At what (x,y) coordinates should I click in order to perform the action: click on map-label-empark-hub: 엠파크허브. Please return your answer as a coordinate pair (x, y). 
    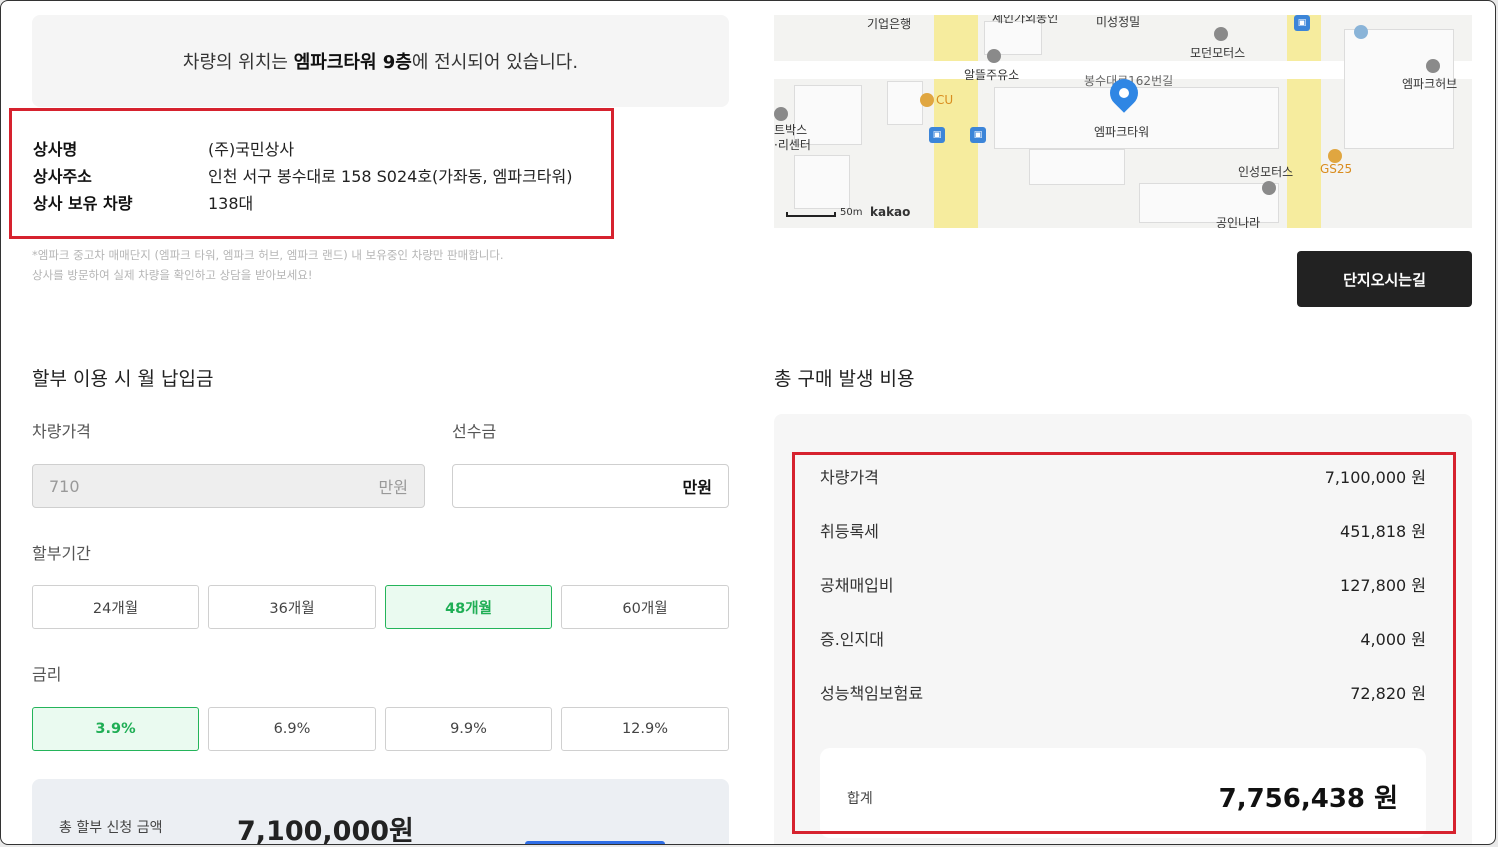
    Looking at the image, I should click on (1430, 84).